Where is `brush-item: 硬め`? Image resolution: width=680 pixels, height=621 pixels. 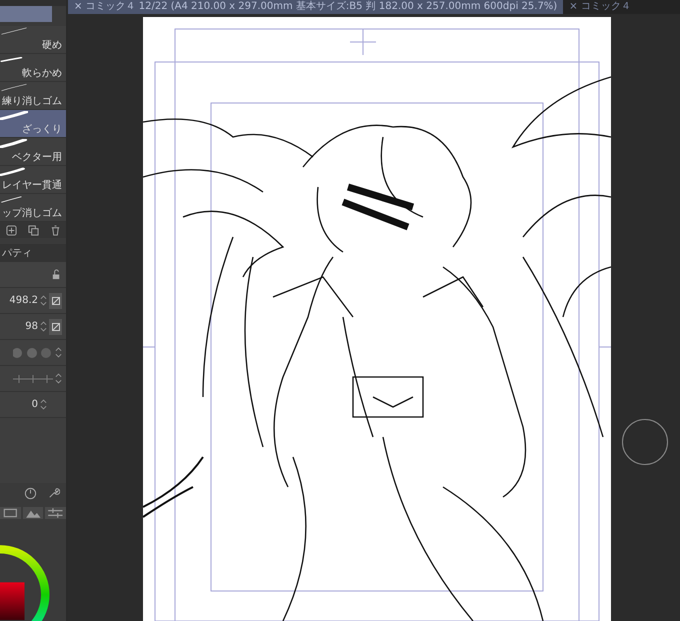 brush-item: 硬め is located at coordinates (33, 40).